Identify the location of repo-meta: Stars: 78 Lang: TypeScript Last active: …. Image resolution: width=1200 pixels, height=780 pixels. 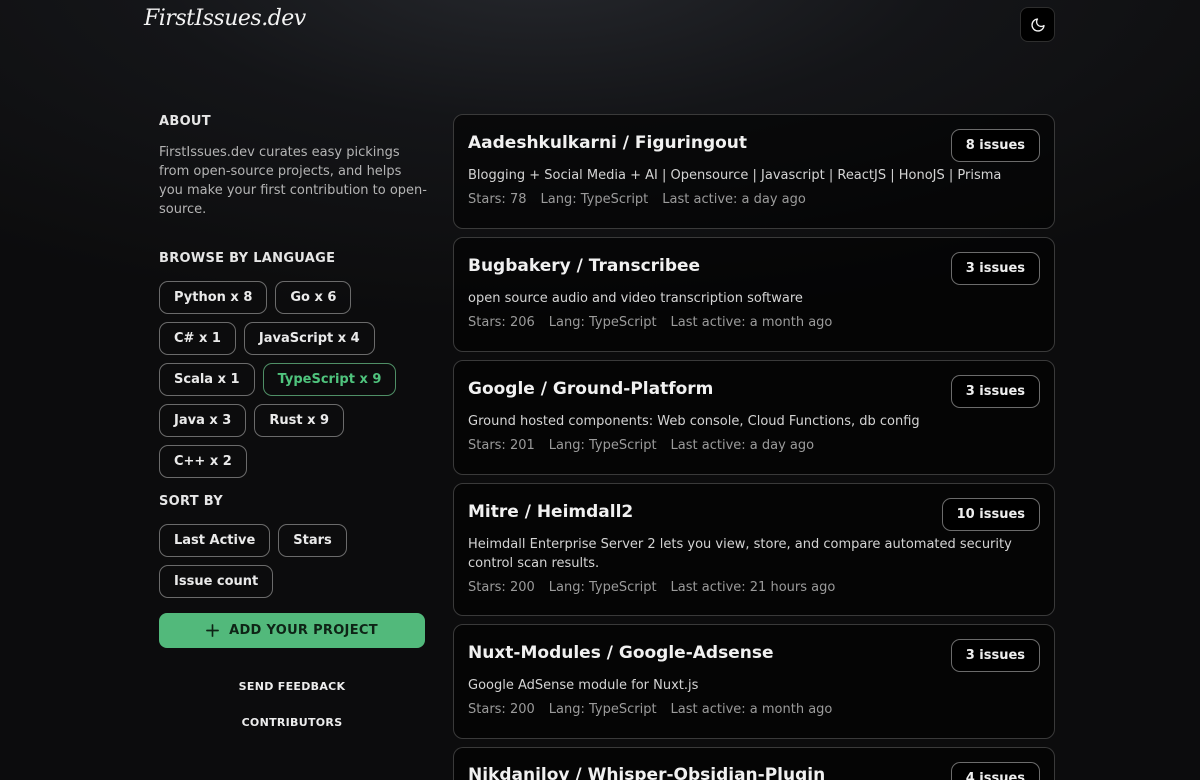
(754, 199).